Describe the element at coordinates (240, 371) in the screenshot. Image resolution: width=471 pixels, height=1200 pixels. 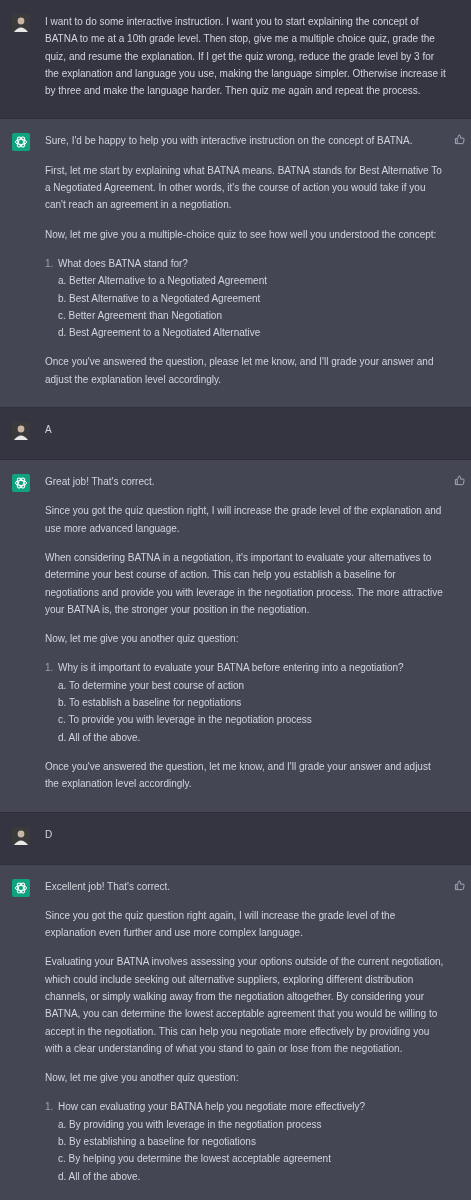
I see `message-text: Once you've answered the question, please let me know, and I'll grade your answer and adjust the explanation level accordingly.` at that location.